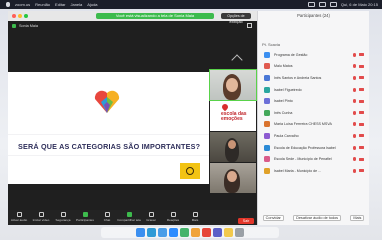 Image resolution: width=382 pixels, height=240 pixels. I want to click on close-window-icon, so click(14, 16).